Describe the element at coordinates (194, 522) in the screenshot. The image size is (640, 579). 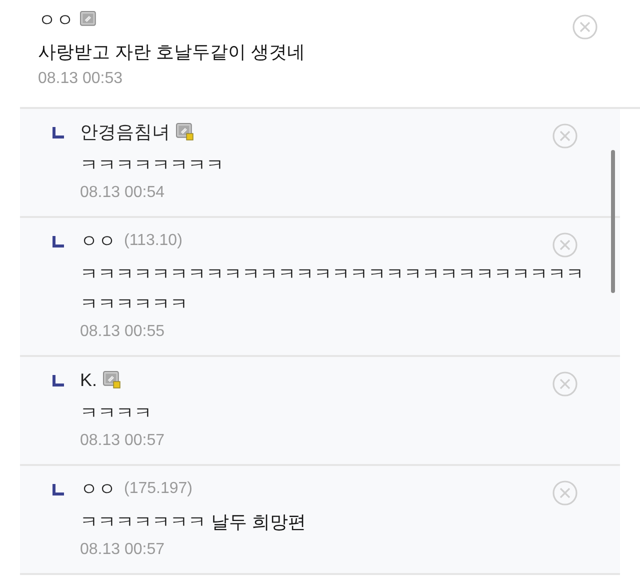
I see `comment-text: ㅋㅋㅋㅋㅋㅋㅋ 날두 희망편` at that location.